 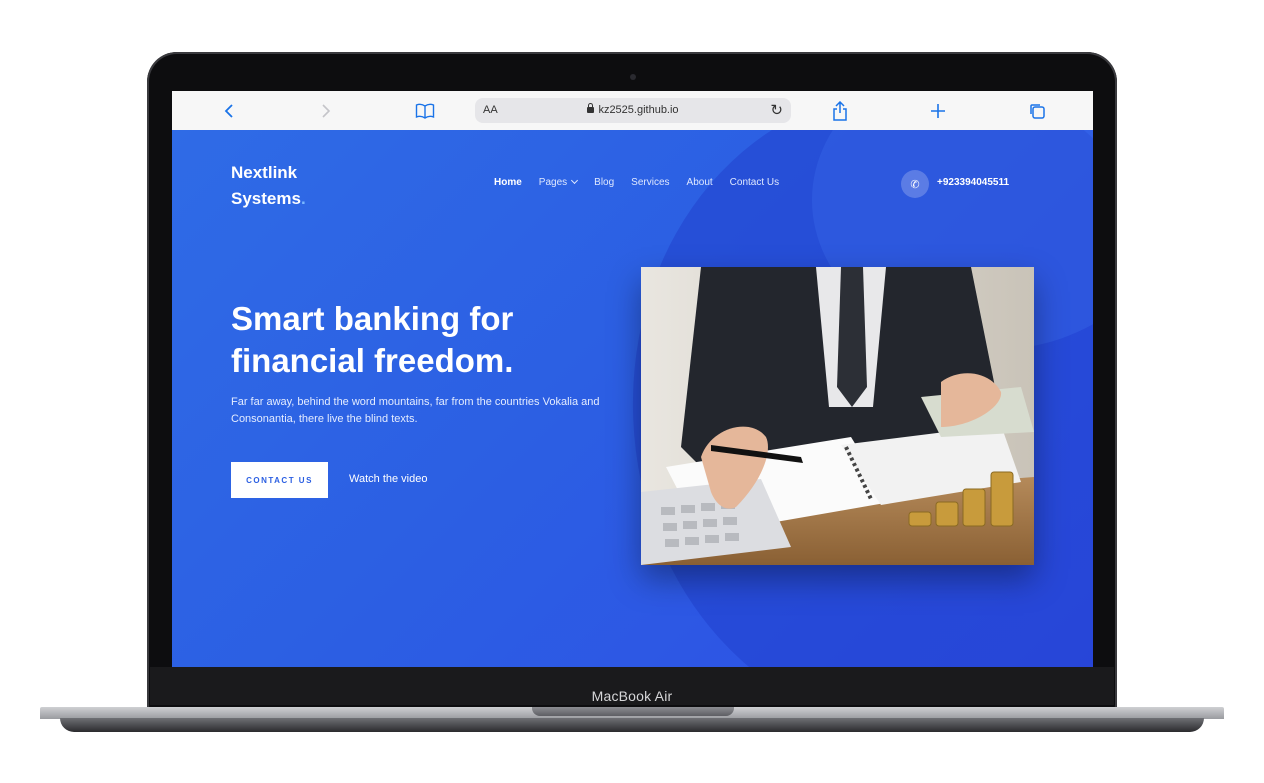 I want to click on watch-video-link: Watch the video, so click(x=388, y=479).